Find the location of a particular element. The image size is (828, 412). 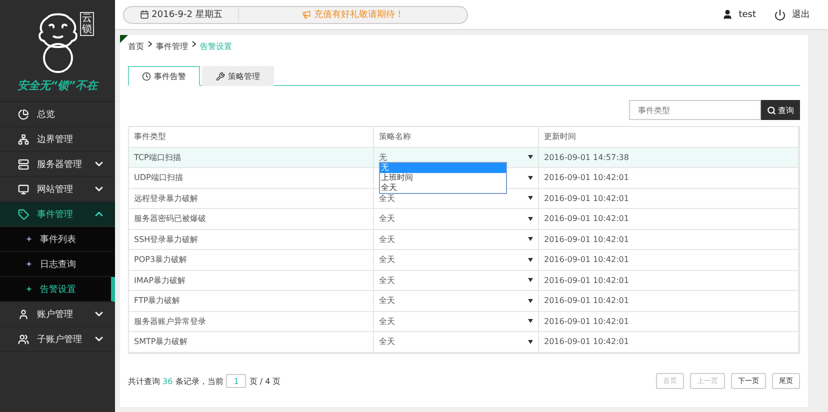

slogan-text: 安全无“锁”不在 is located at coordinates (57, 85).